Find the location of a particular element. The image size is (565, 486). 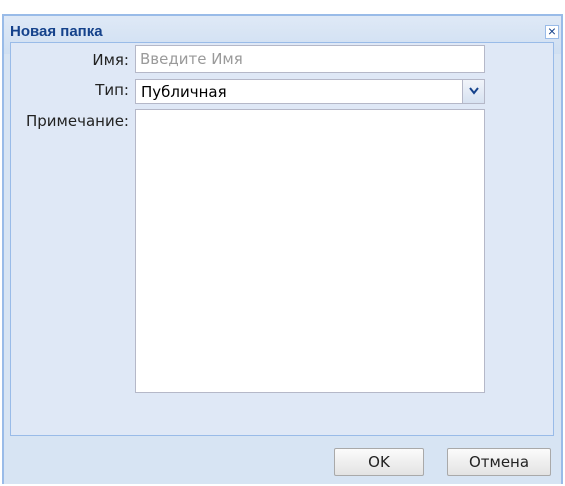

close-icon: × is located at coordinates (552, 31).